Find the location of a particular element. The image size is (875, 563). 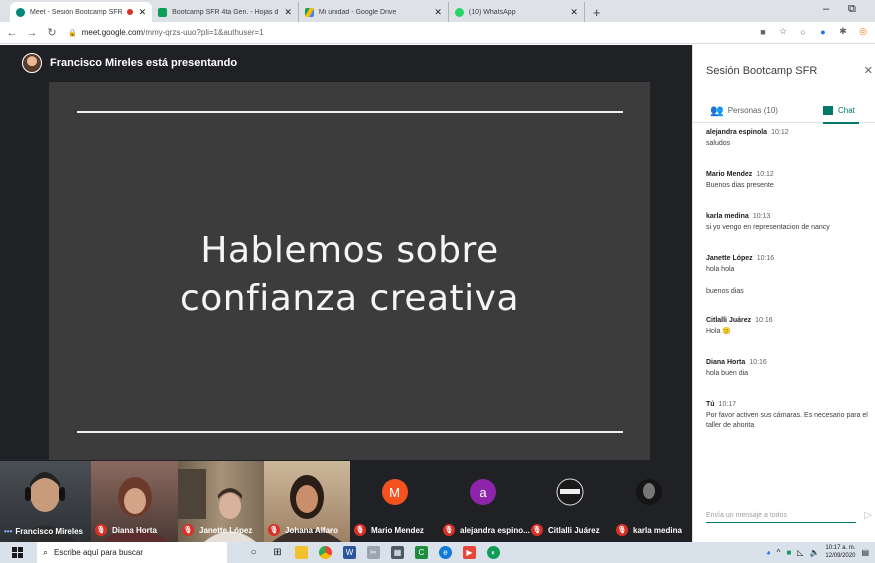

participant-tile: 🎙 Janette López is located at coordinates (221, 501).